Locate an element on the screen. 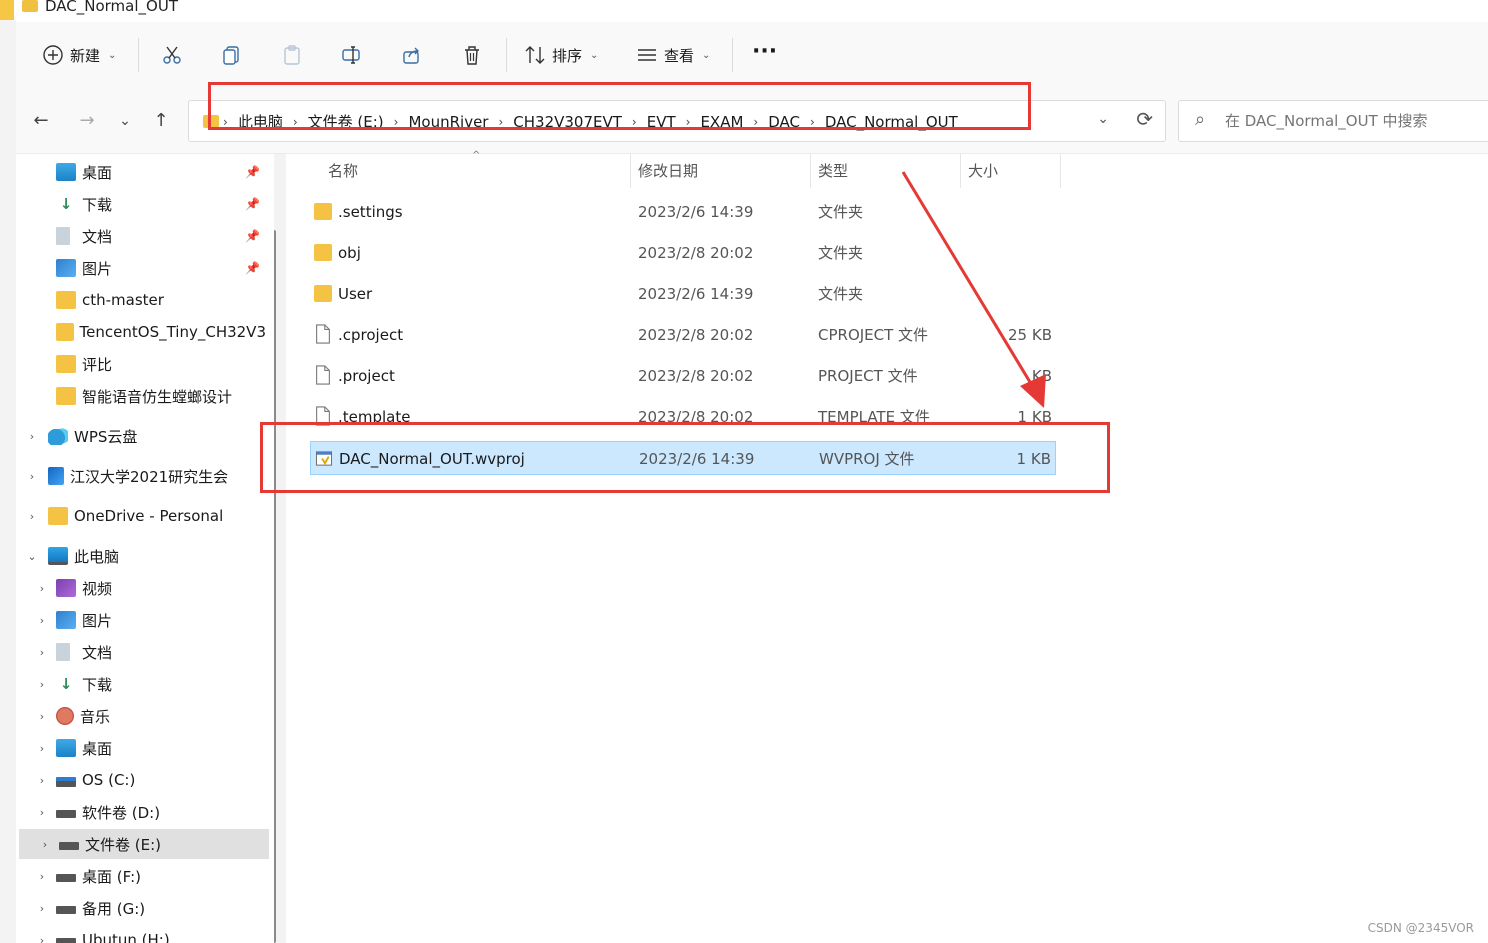  file-row: obj 2023/2/8 20:02 文件夹 is located at coordinates (683, 253).